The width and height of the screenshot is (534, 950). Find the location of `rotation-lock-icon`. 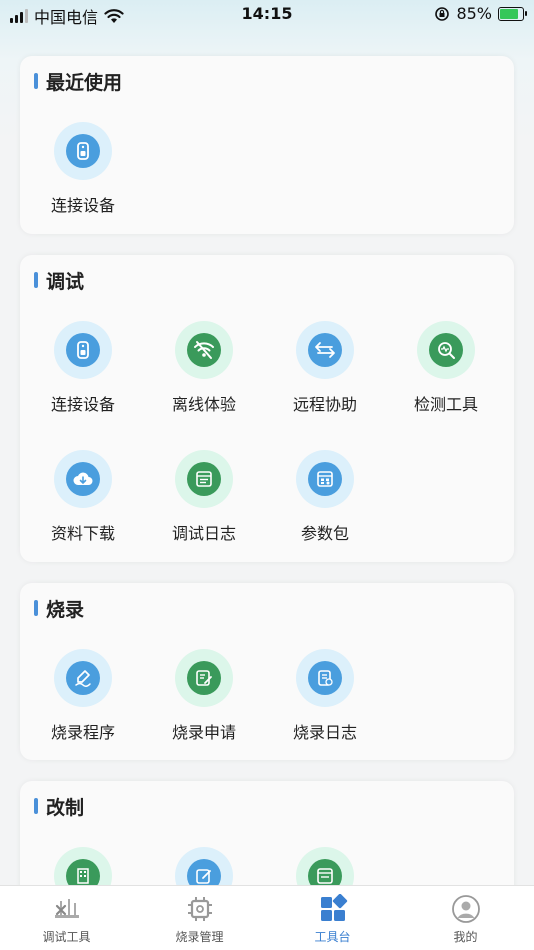

rotation-lock-icon is located at coordinates (442, 13).